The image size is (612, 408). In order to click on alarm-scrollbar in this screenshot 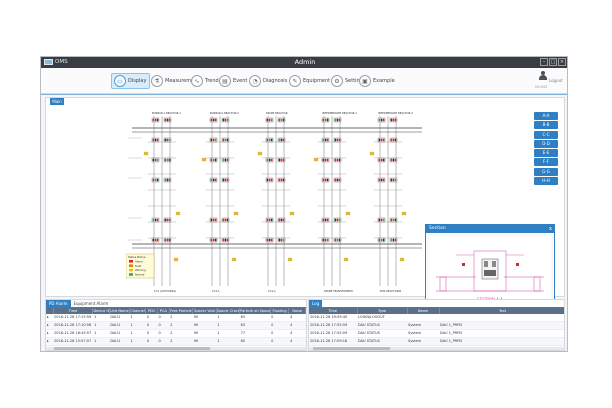, I will do `click(176, 348)`.